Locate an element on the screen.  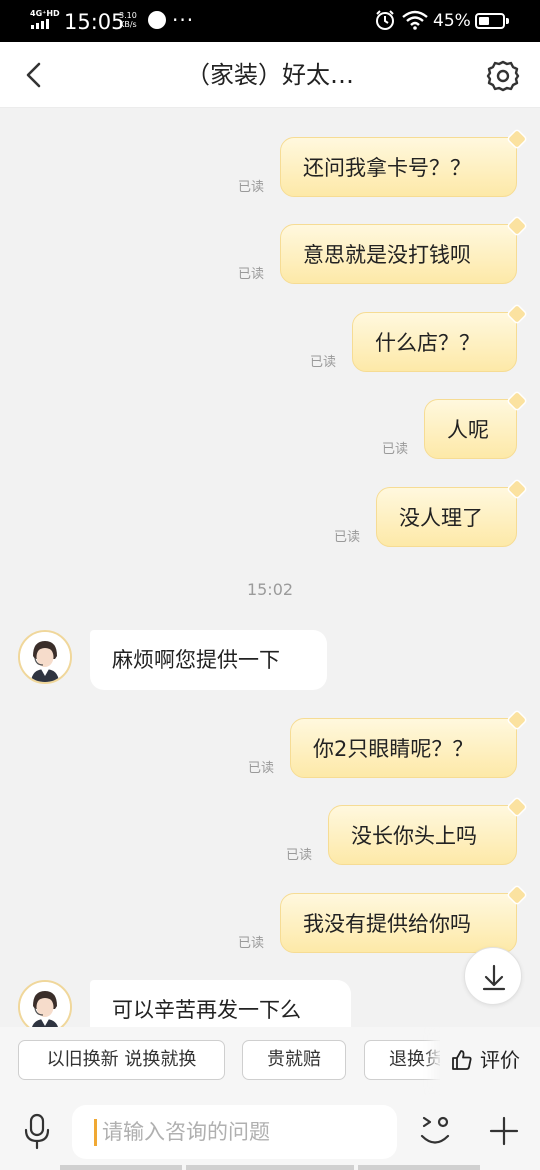
message-input: 请输入咨询的问题 is located at coordinates (234, 1132).